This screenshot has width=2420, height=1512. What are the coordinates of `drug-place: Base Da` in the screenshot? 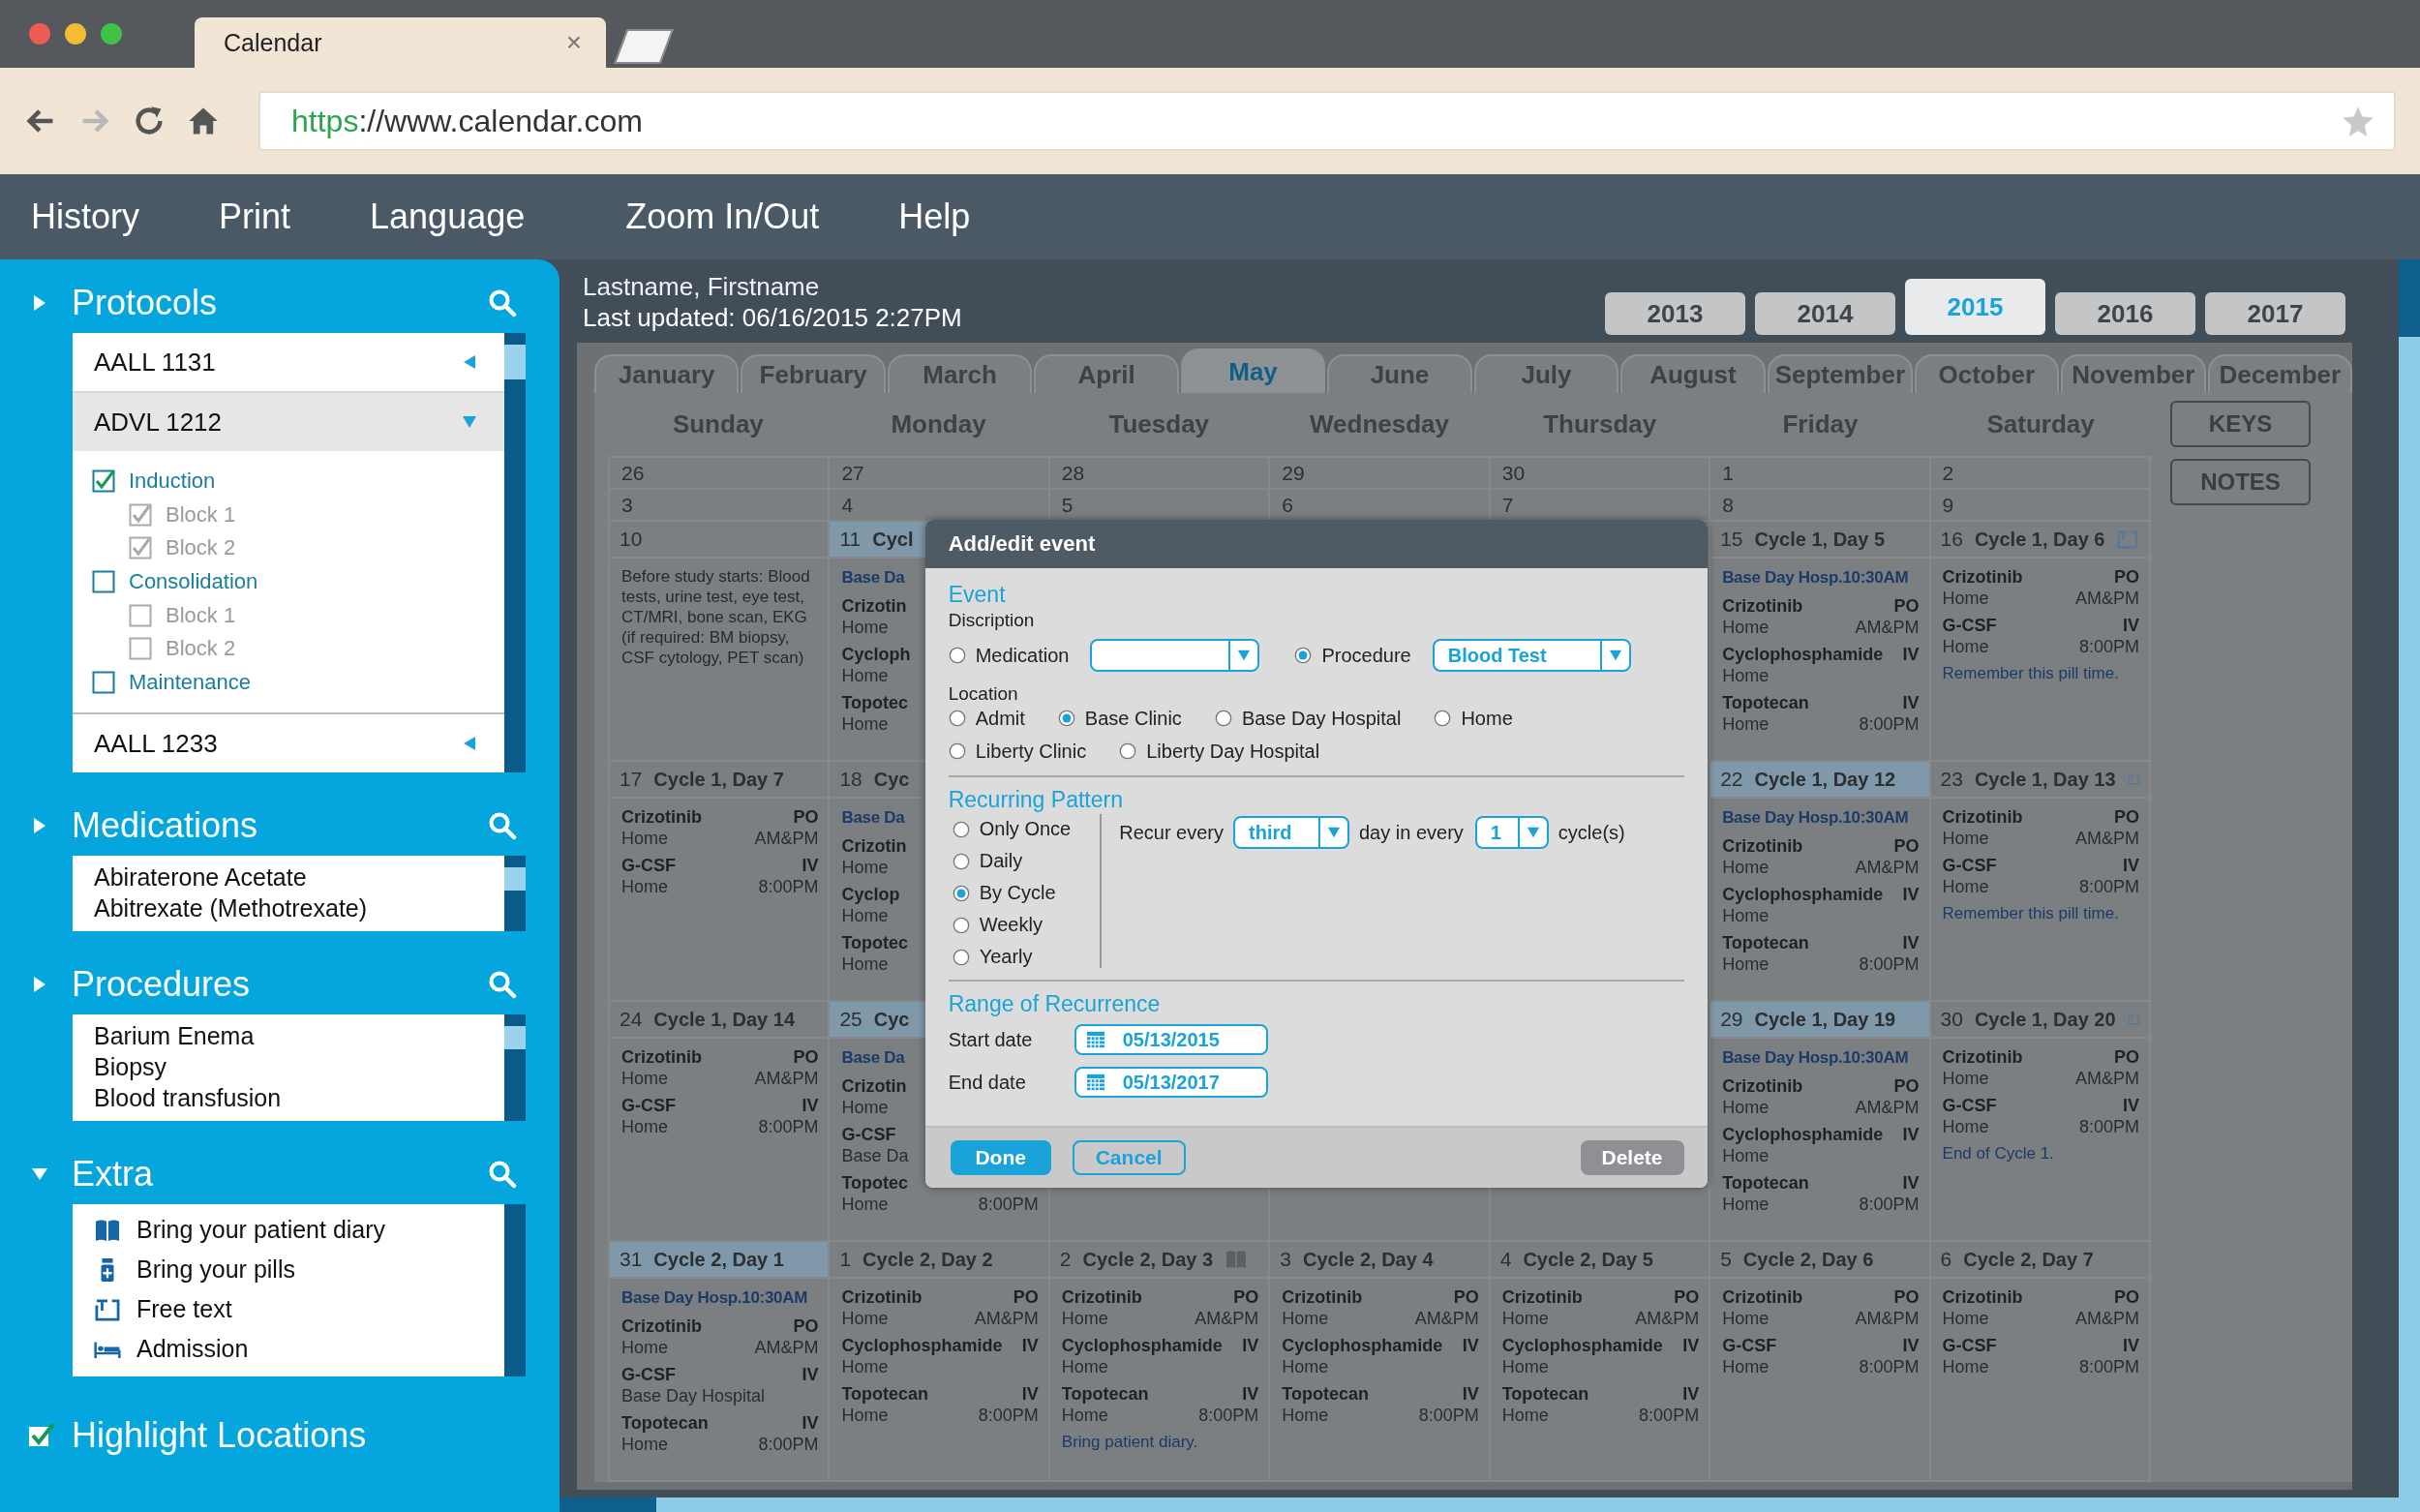 It's located at (875, 1155).